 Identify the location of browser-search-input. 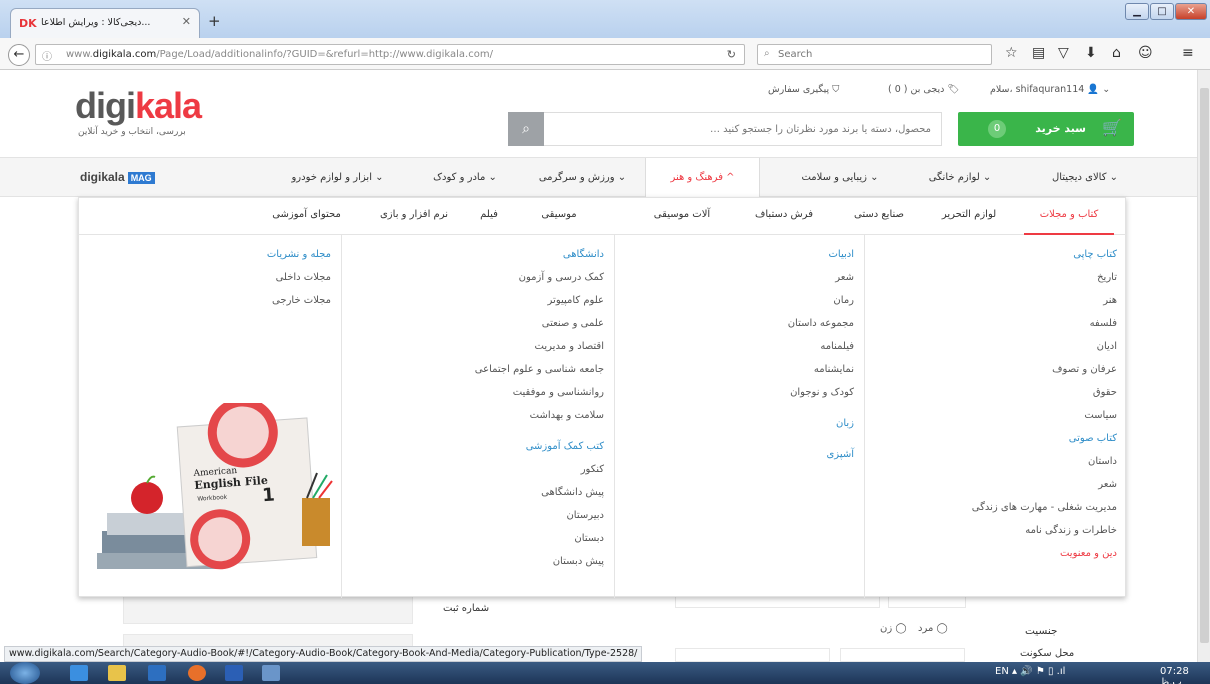
(878, 54).